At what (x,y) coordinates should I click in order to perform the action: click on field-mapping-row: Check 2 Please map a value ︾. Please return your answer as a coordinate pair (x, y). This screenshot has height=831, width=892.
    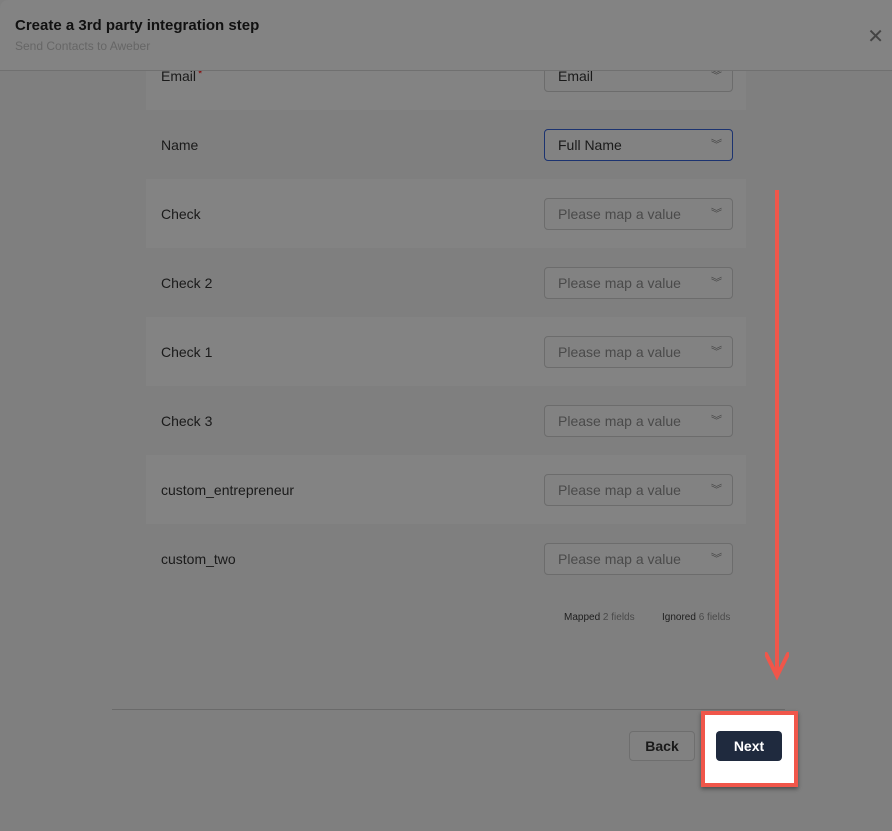
    Looking at the image, I should click on (446, 282).